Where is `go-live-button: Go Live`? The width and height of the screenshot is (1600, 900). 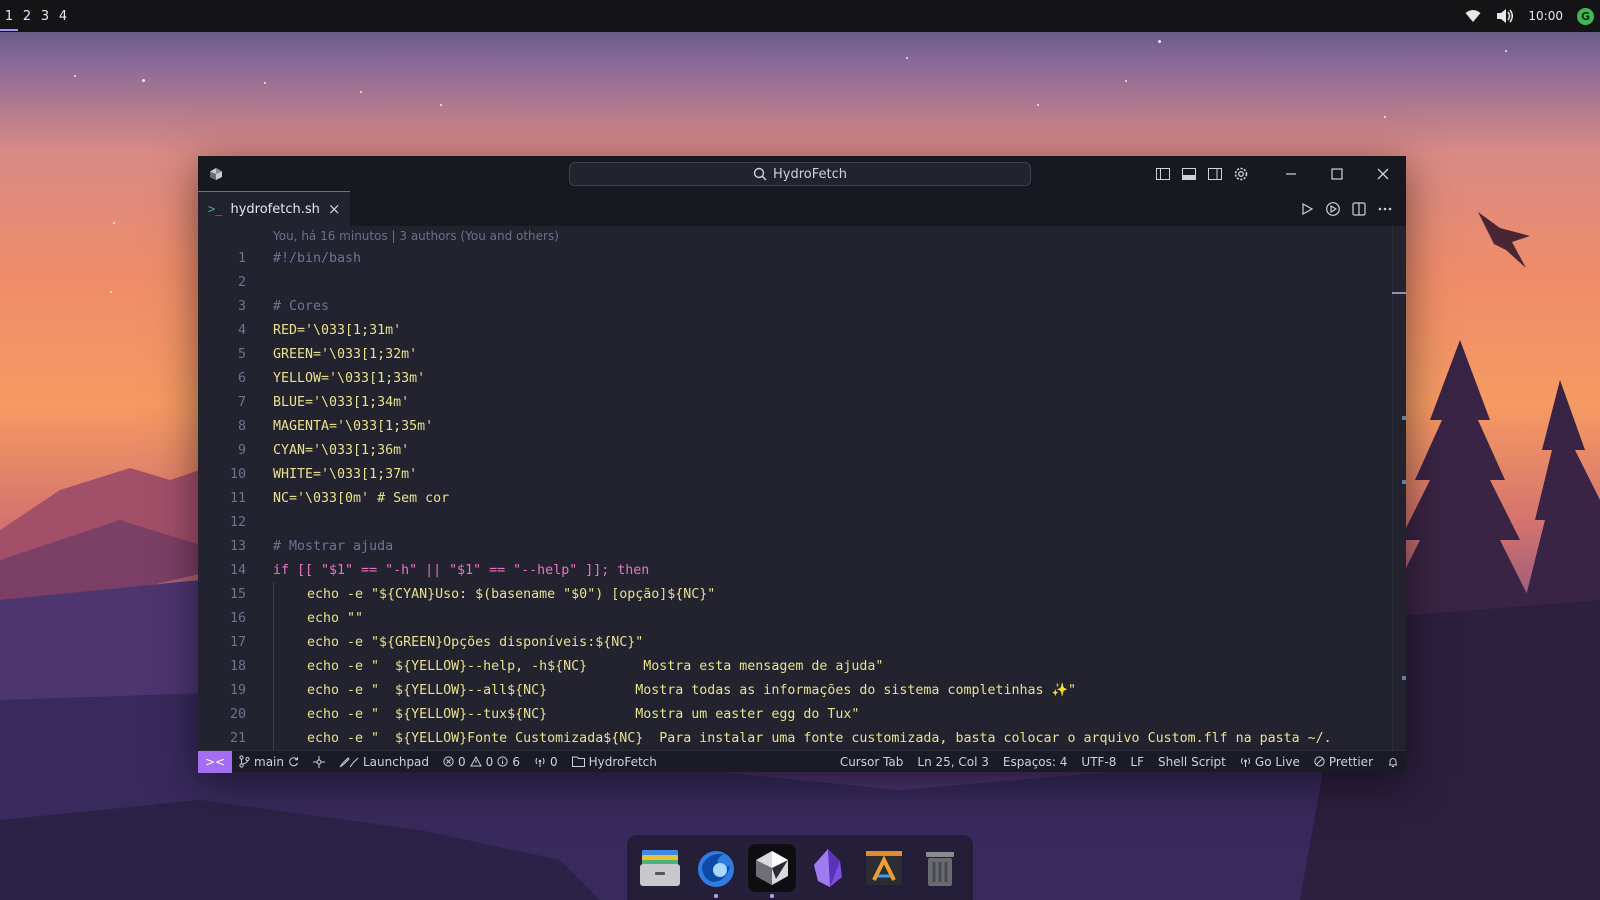
go-live-button: Go Live is located at coordinates (1270, 762).